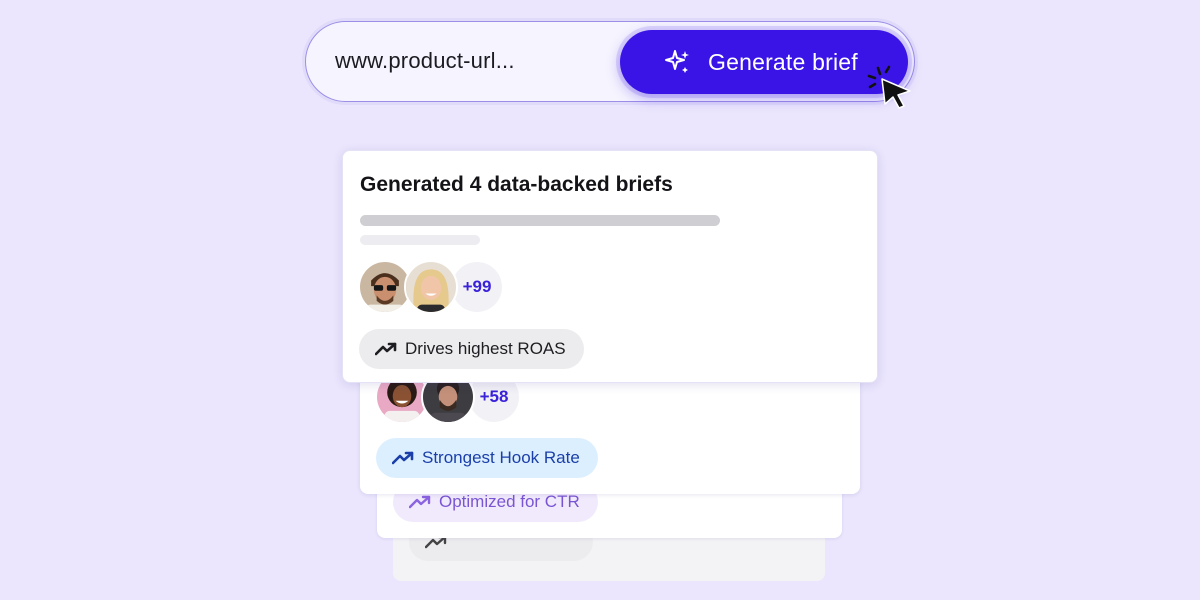  What do you see at coordinates (501, 457) in the screenshot?
I see `brief-tag-label: Strongest Hook Rate` at bounding box center [501, 457].